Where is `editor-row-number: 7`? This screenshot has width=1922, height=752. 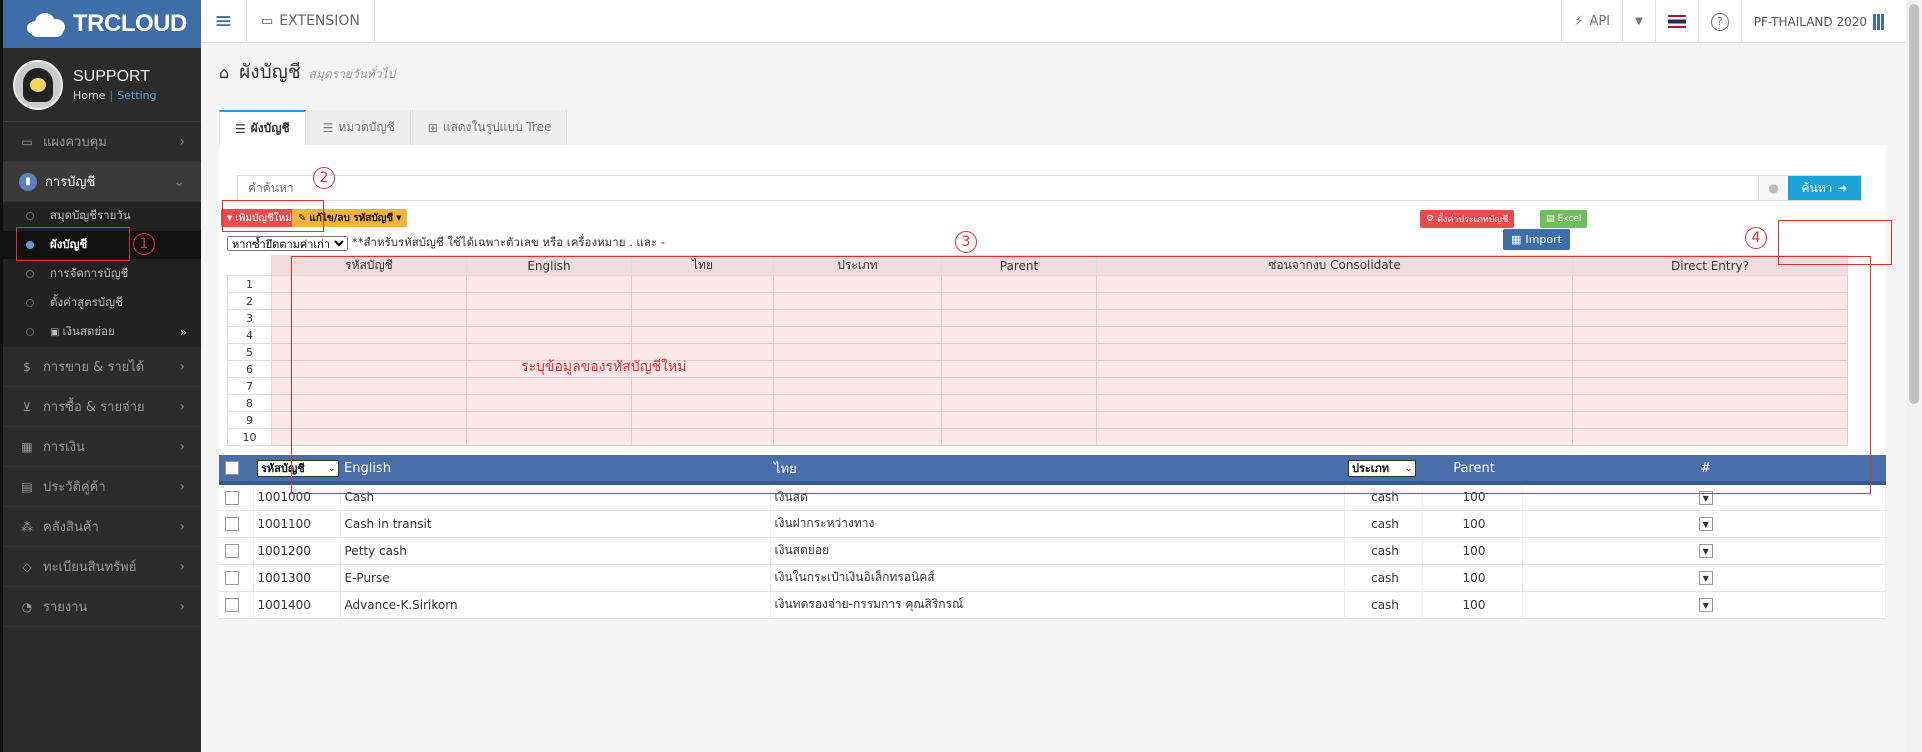
editor-row-number: 7 is located at coordinates (249, 386).